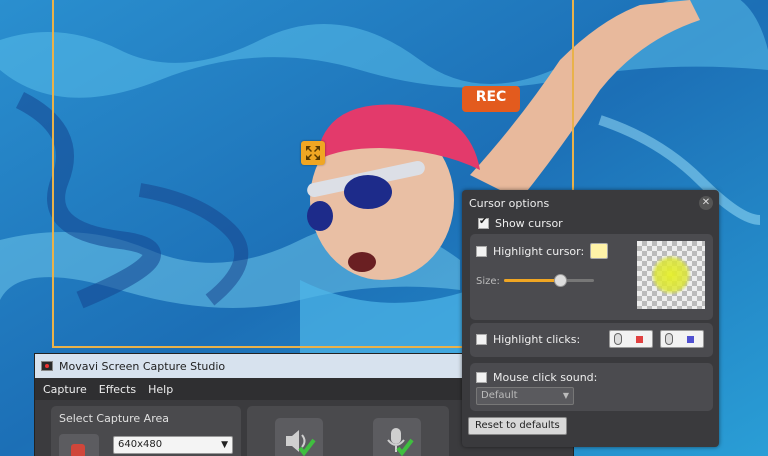 The width and height of the screenshot is (768, 456). I want to click on cursor-highlight-preview, so click(671, 275).